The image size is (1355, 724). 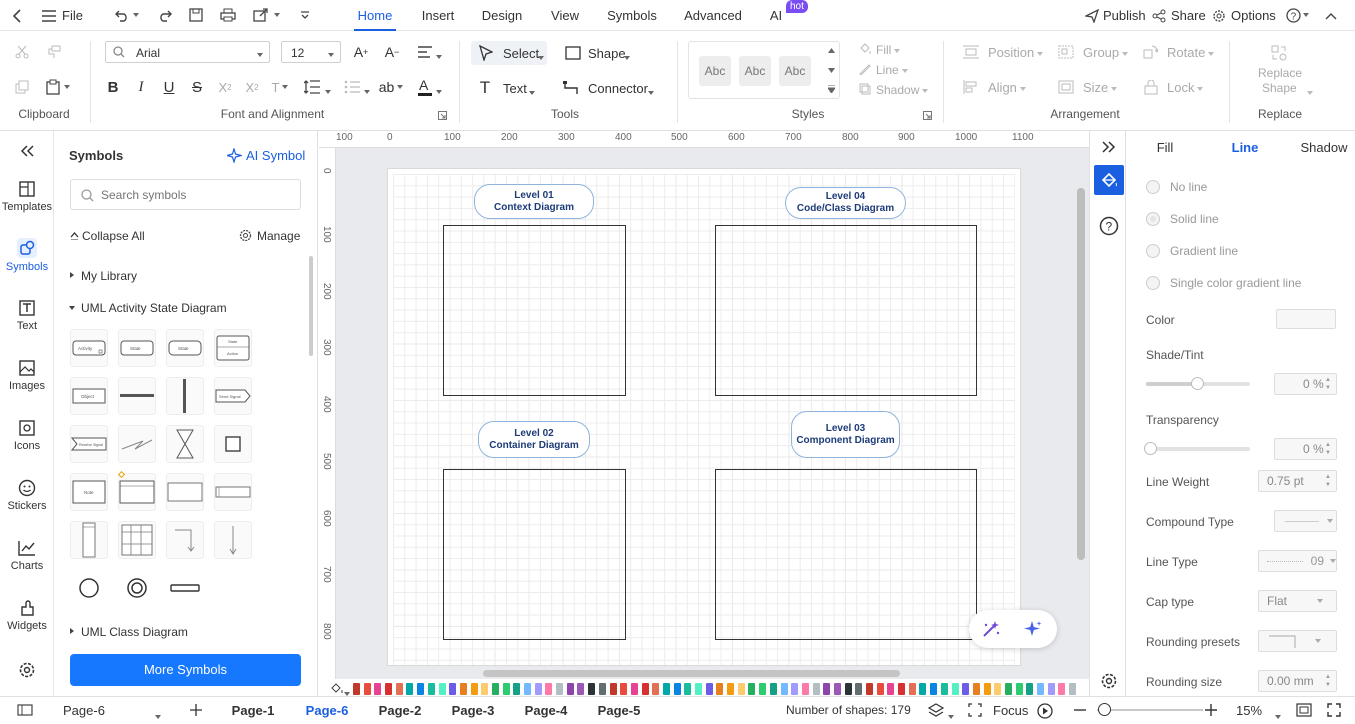 What do you see at coordinates (179, 632) in the screenshot?
I see `section-uml-class: UML Class Diagram` at bounding box center [179, 632].